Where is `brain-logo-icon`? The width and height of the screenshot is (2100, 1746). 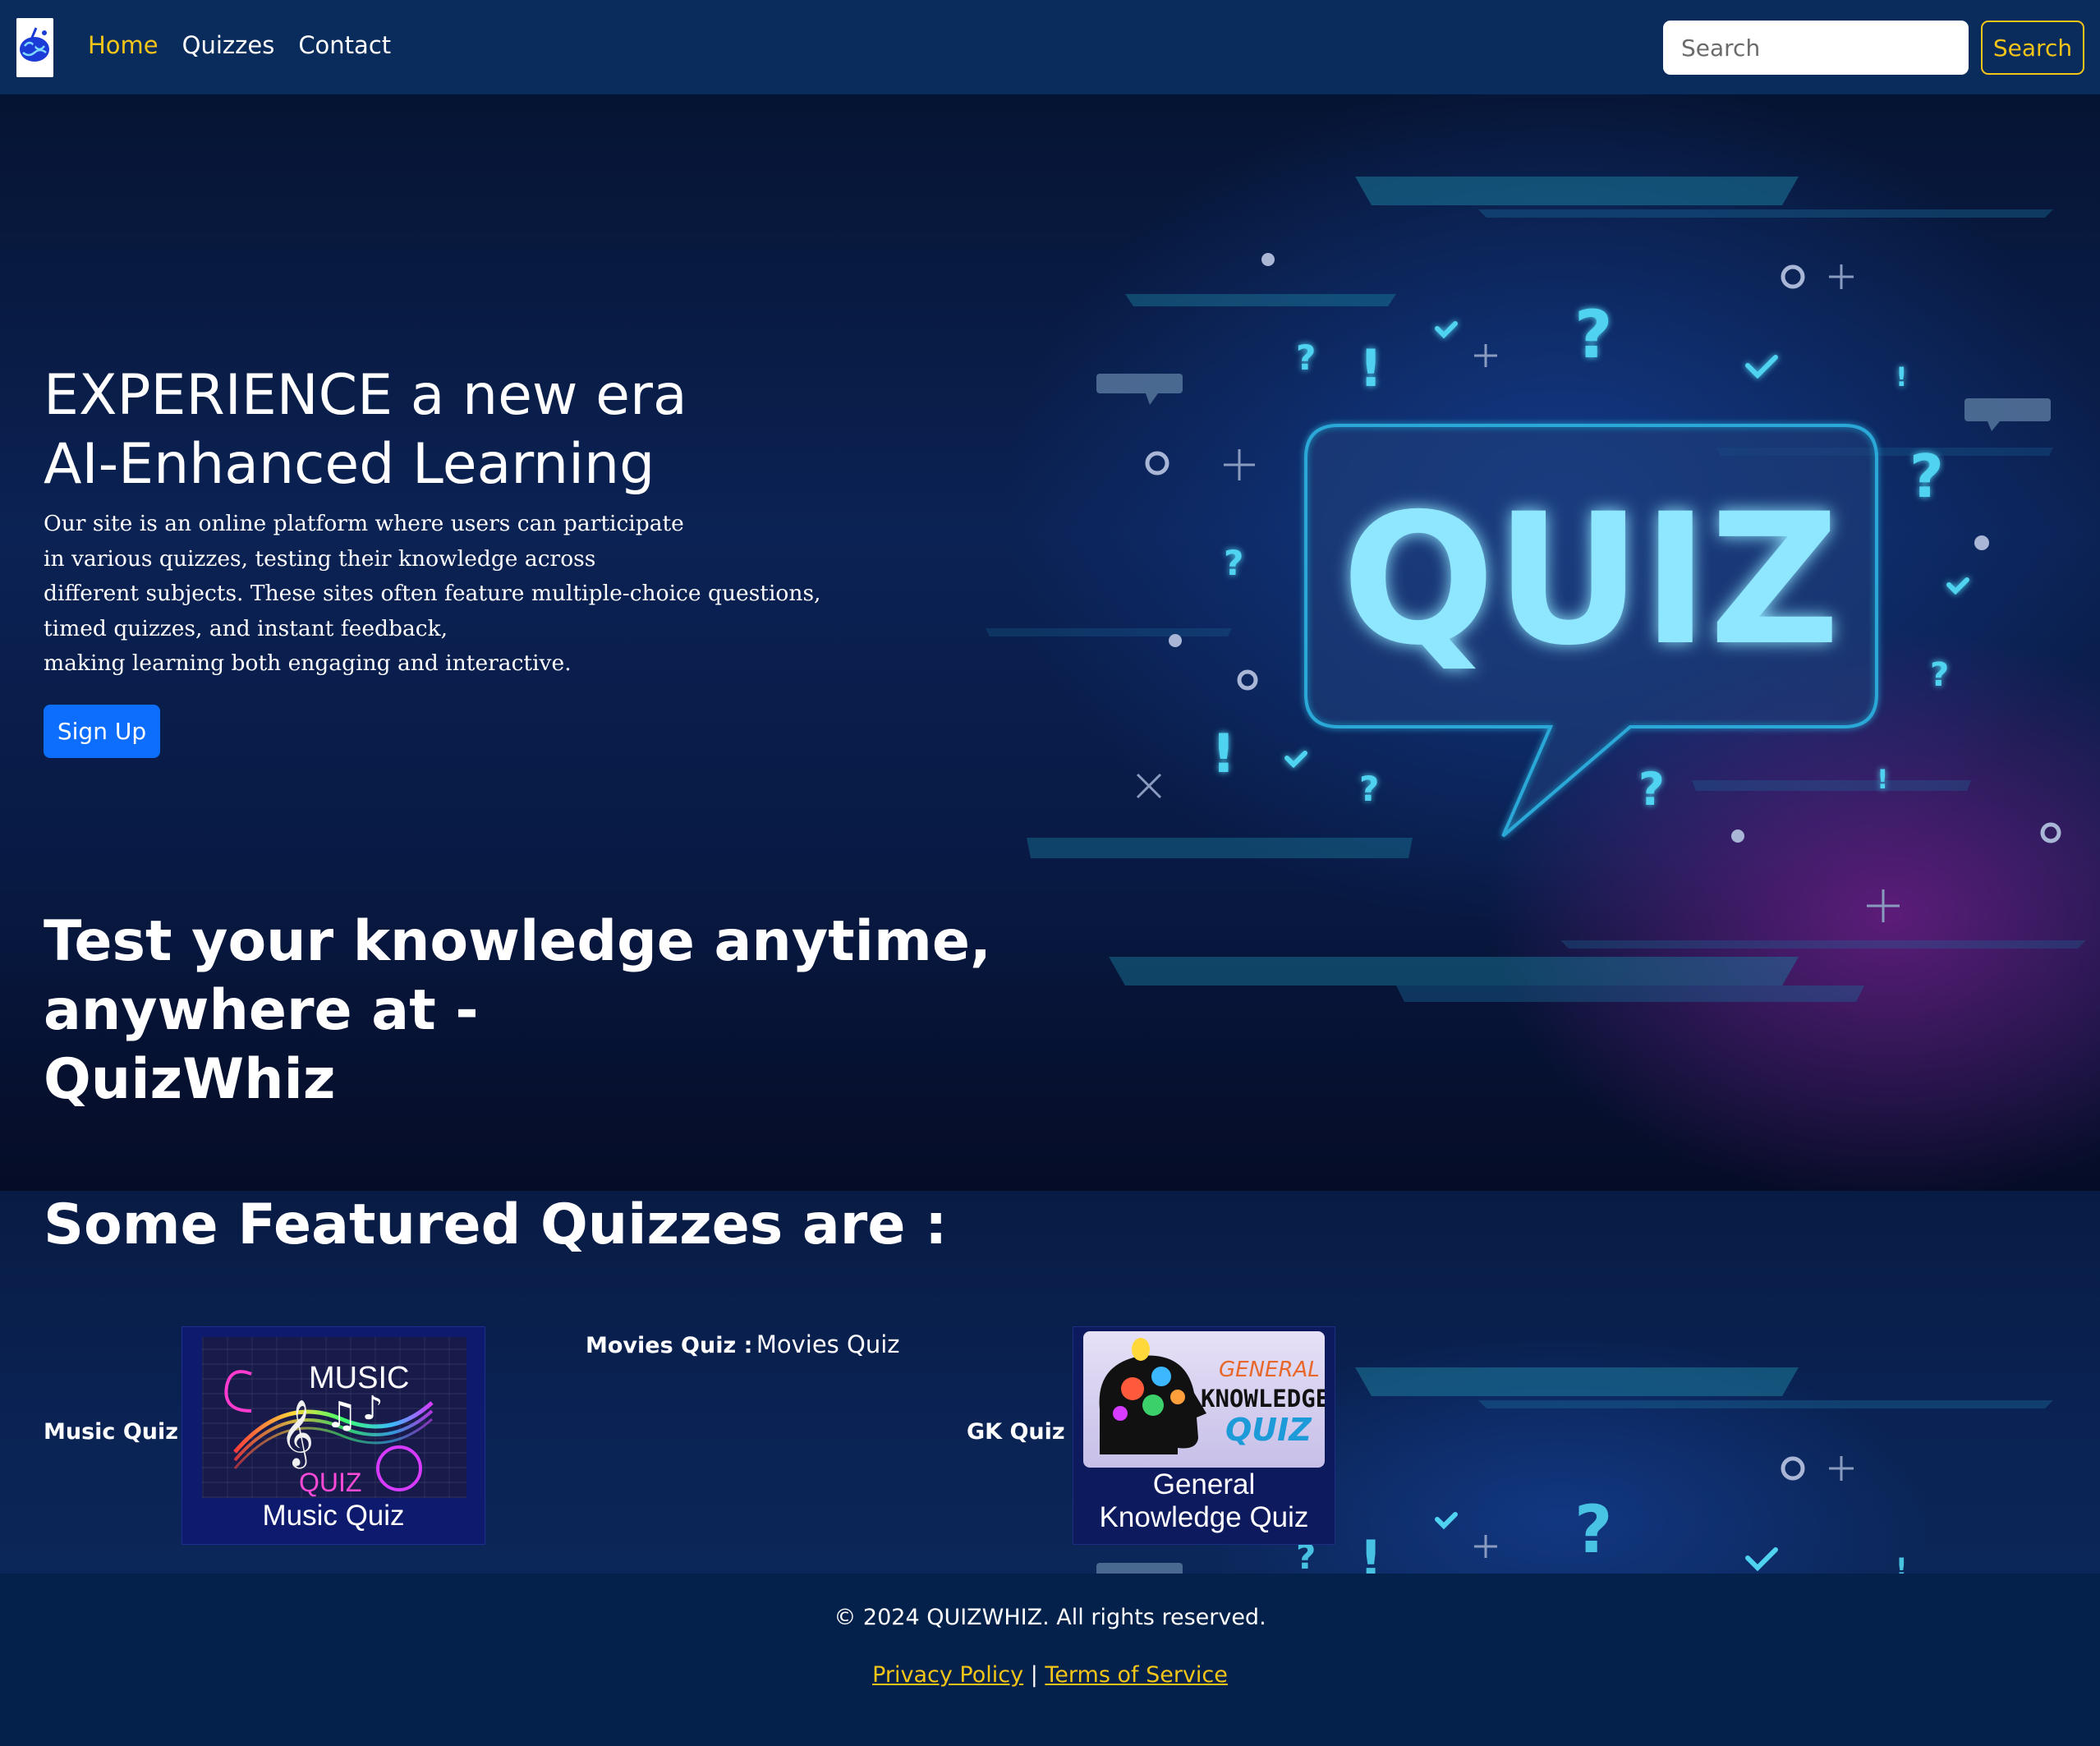
brain-logo-icon is located at coordinates (34, 47).